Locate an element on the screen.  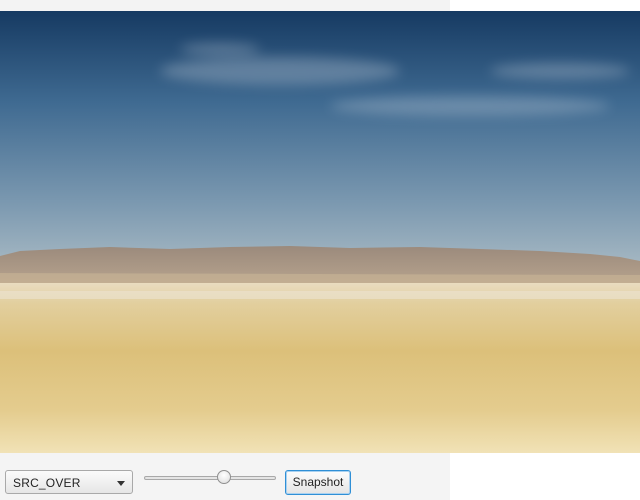
slider-thumb is located at coordinates (224, 477).